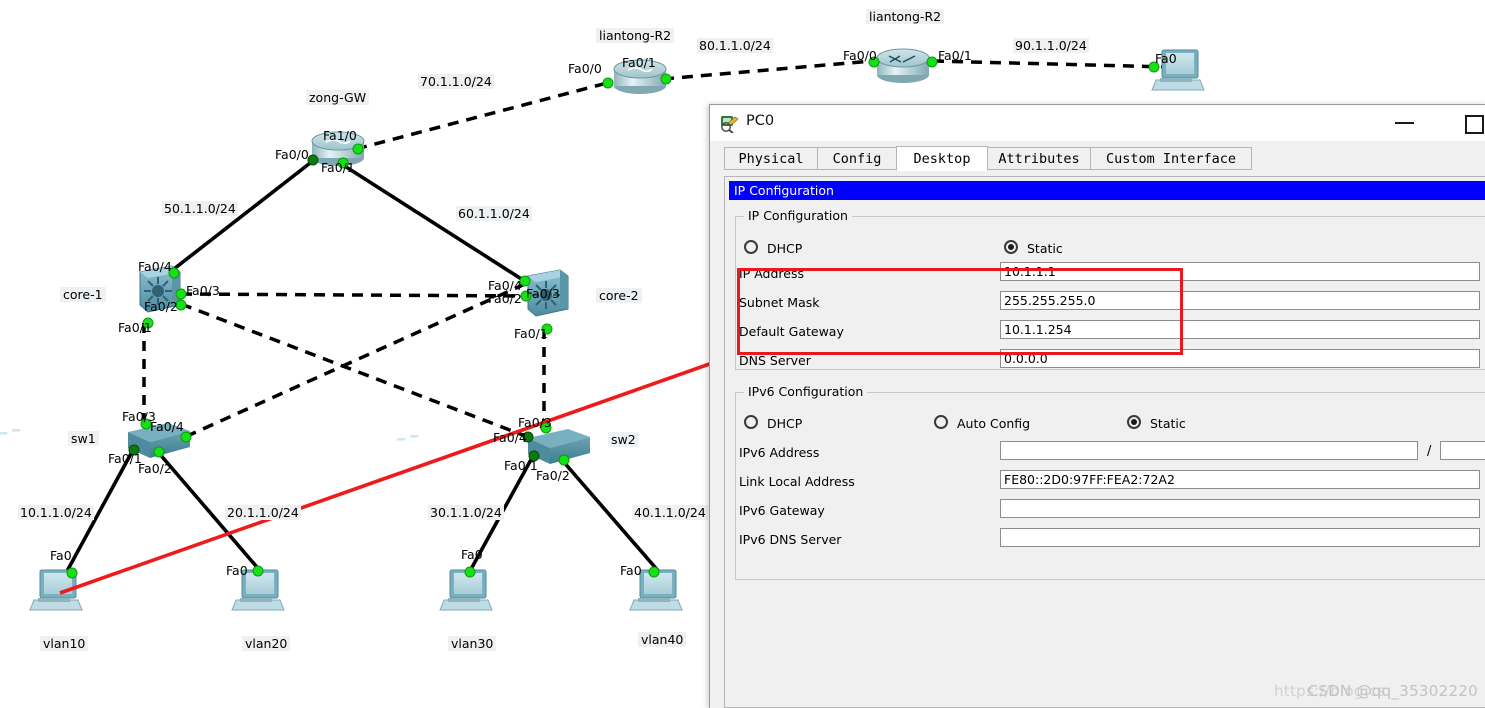 This screenshot has height=708, width=1485. I want to click on ipv4-group-title: IP Configuration, so click(798, 215).